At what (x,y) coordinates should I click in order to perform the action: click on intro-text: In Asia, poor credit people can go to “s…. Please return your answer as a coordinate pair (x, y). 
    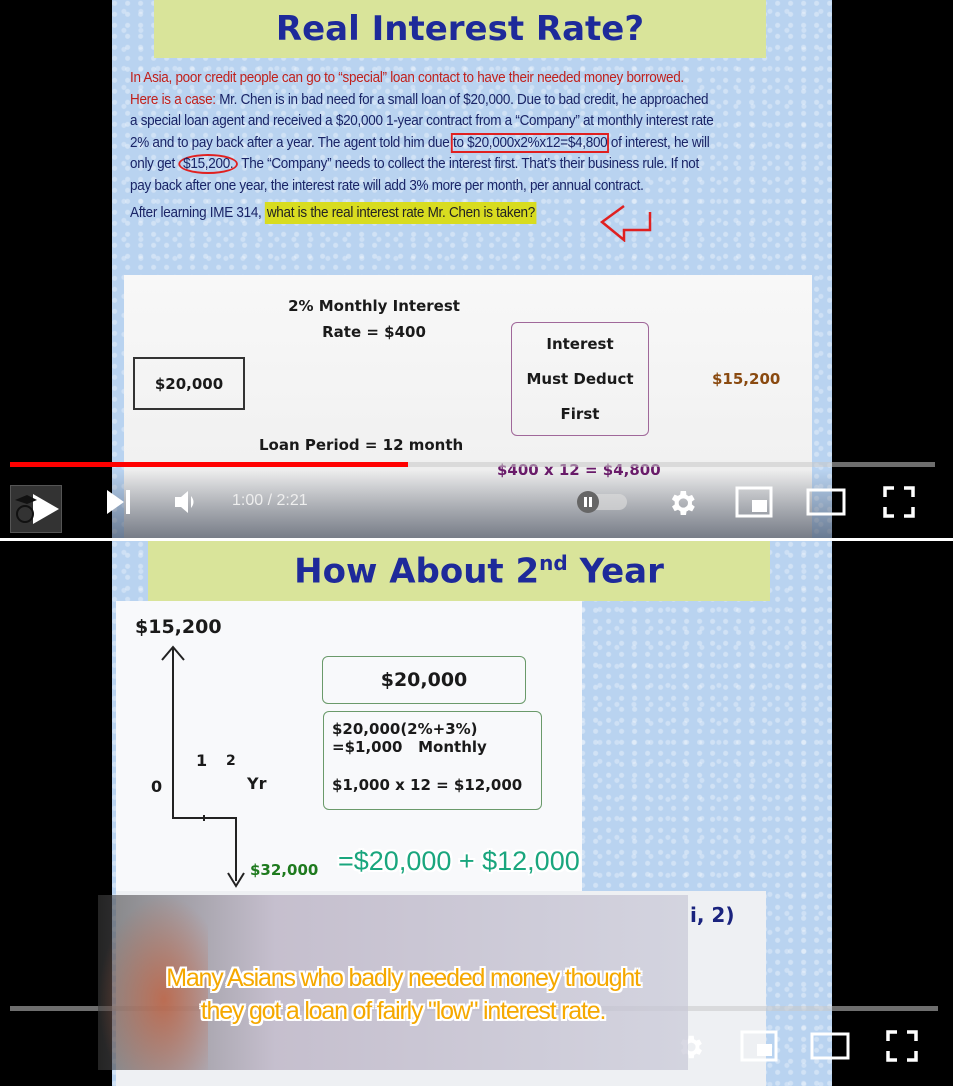
    Looking at the image, I should click on (407, 78).